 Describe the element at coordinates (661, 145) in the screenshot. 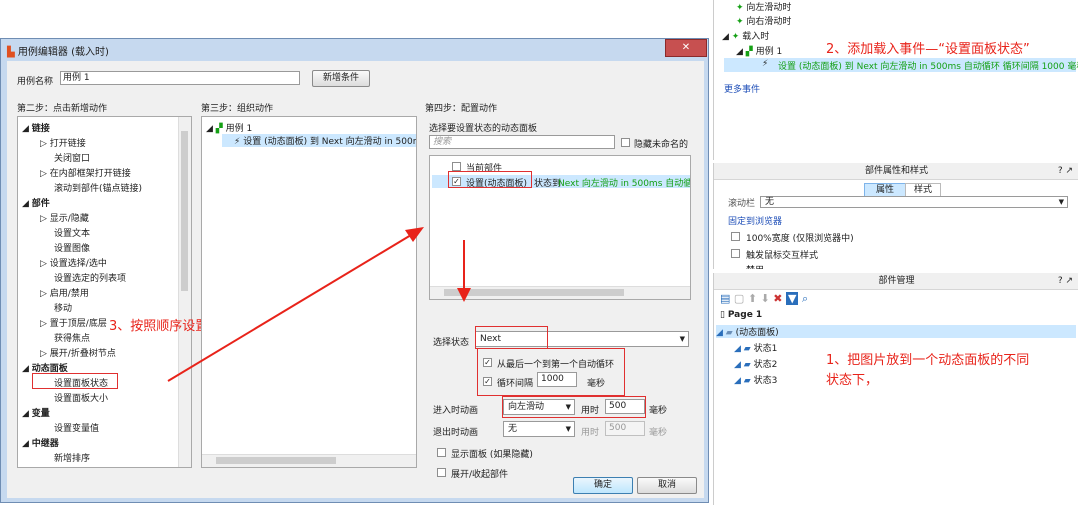

I see `hide-unnamed-label: 隐藏未命名的` at that location.